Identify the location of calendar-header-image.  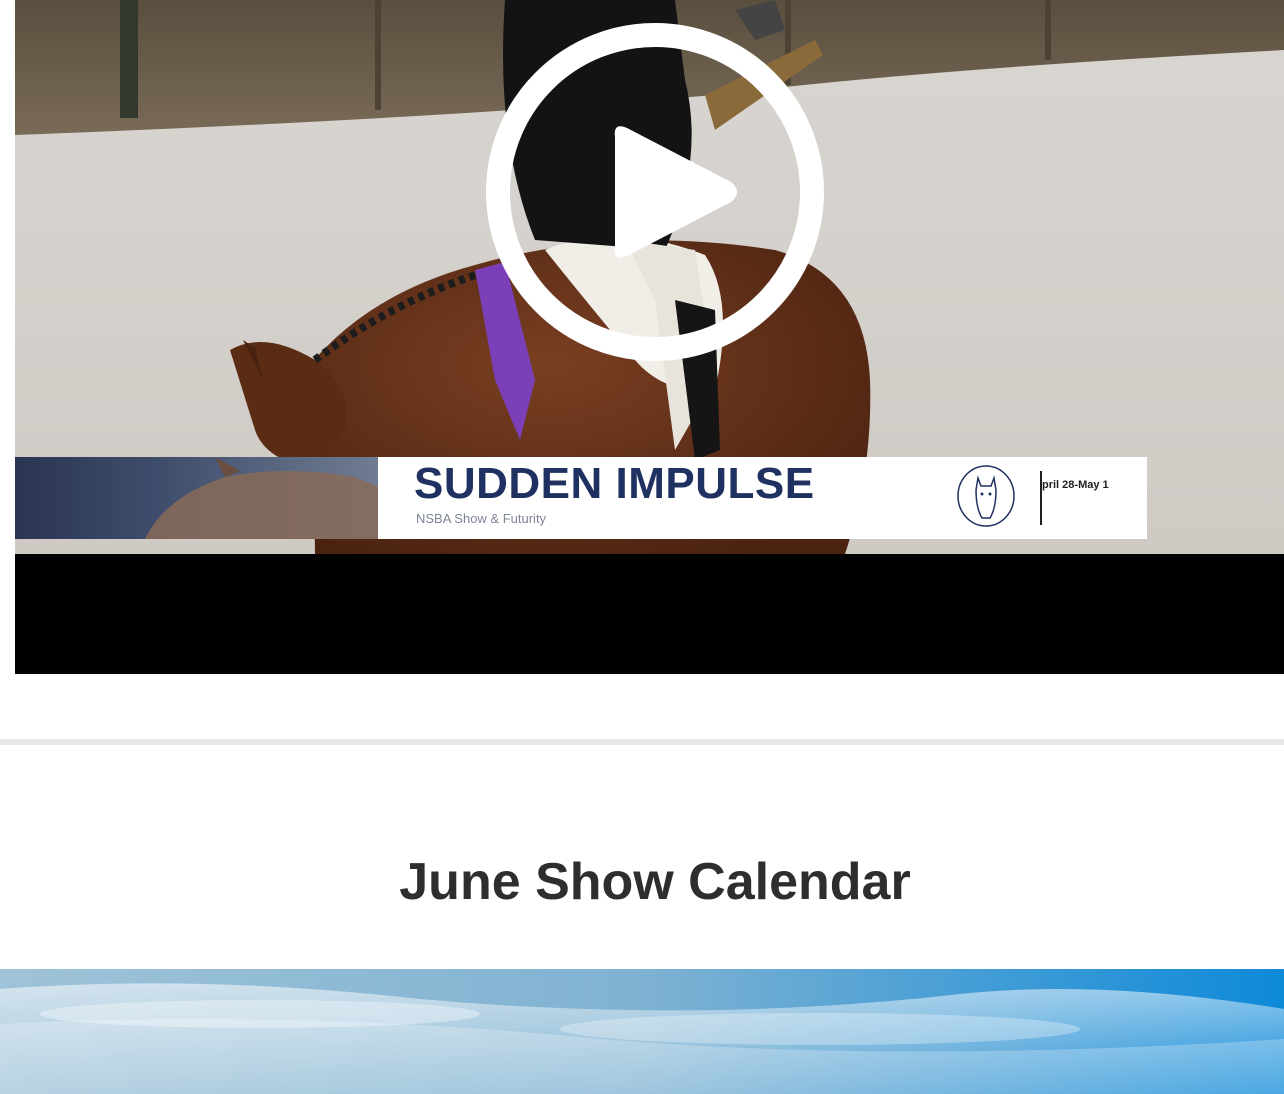
(642, 1031).